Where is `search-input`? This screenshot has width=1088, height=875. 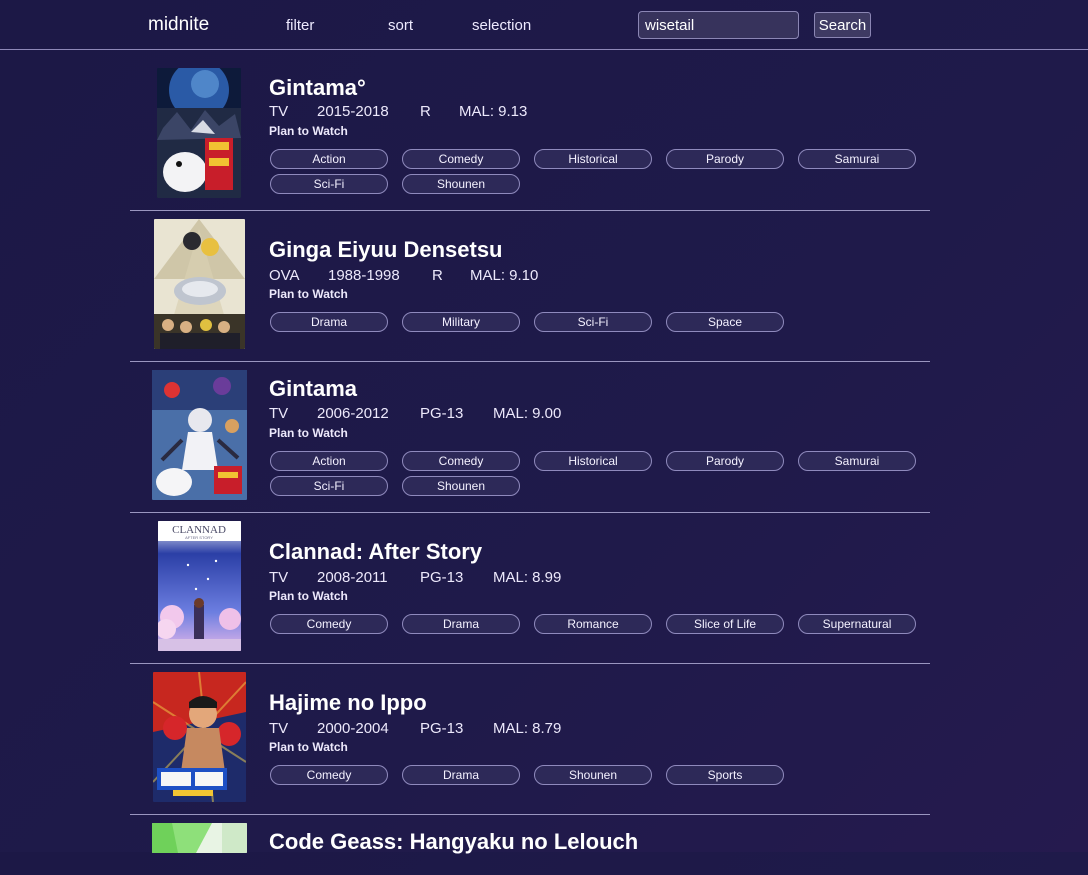 search-input is located at coordinates (718, 25).